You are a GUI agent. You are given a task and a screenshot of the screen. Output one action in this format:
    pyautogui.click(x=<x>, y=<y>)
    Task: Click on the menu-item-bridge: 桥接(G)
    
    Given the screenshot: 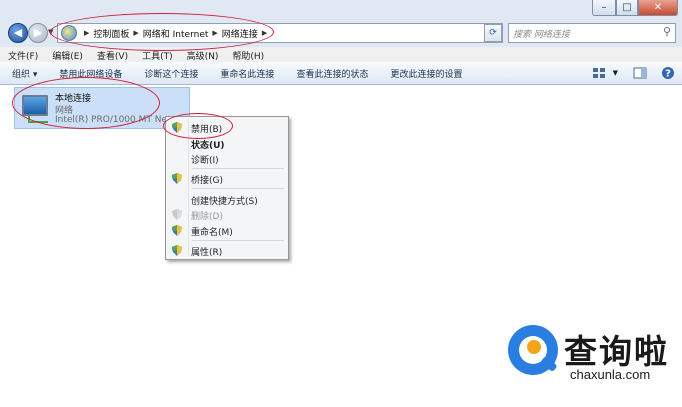 What is the action you would take?
    pyautogui.click(x=226, y=178)
    